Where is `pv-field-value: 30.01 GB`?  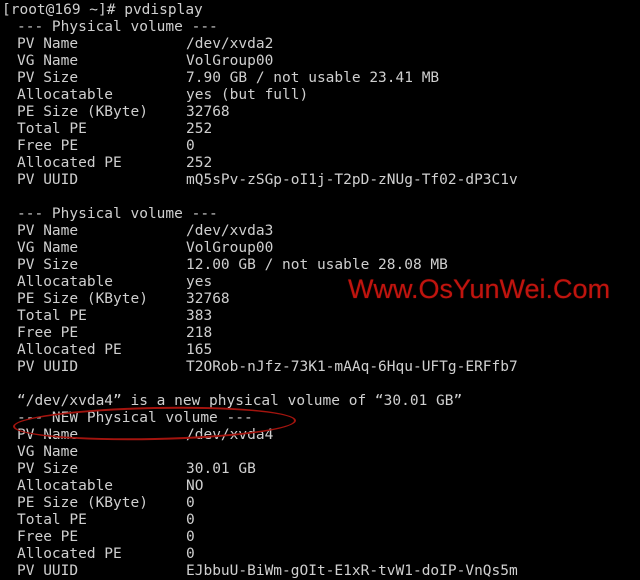
pv-field-value: 30.01 GB is located at coordinates (221, 469).